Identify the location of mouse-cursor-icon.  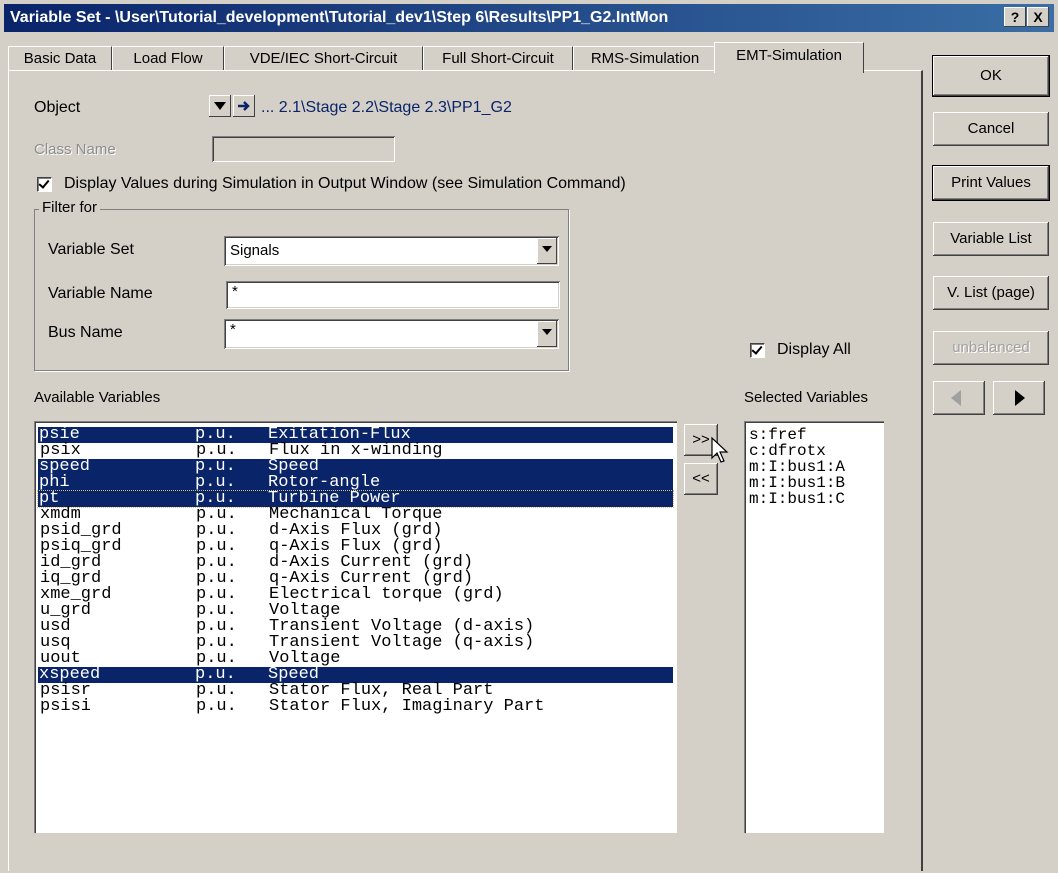
(720, 449).